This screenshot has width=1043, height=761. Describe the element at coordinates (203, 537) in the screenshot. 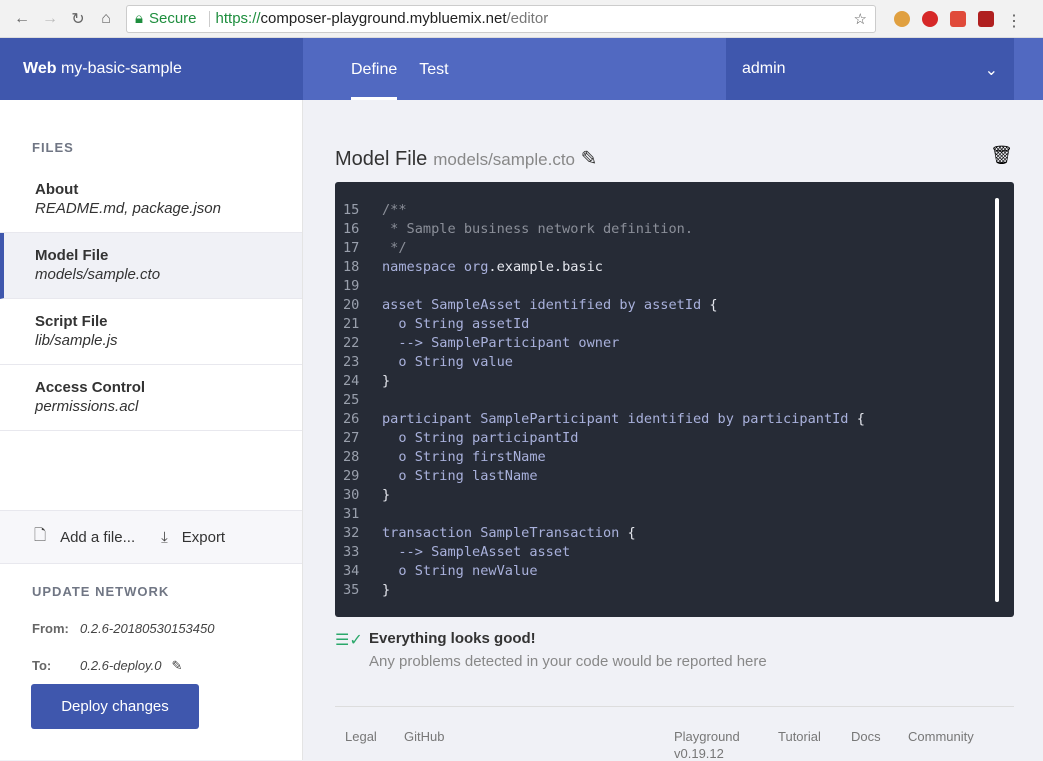

I see `export-button: Export` at that location.